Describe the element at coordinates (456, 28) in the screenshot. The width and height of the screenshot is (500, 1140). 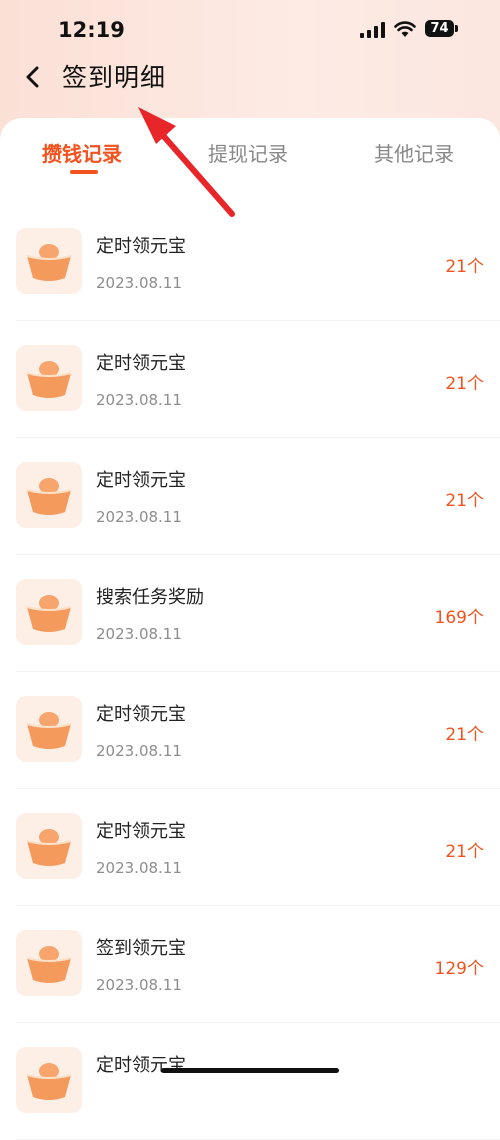
I see `battery-tip` at that location.